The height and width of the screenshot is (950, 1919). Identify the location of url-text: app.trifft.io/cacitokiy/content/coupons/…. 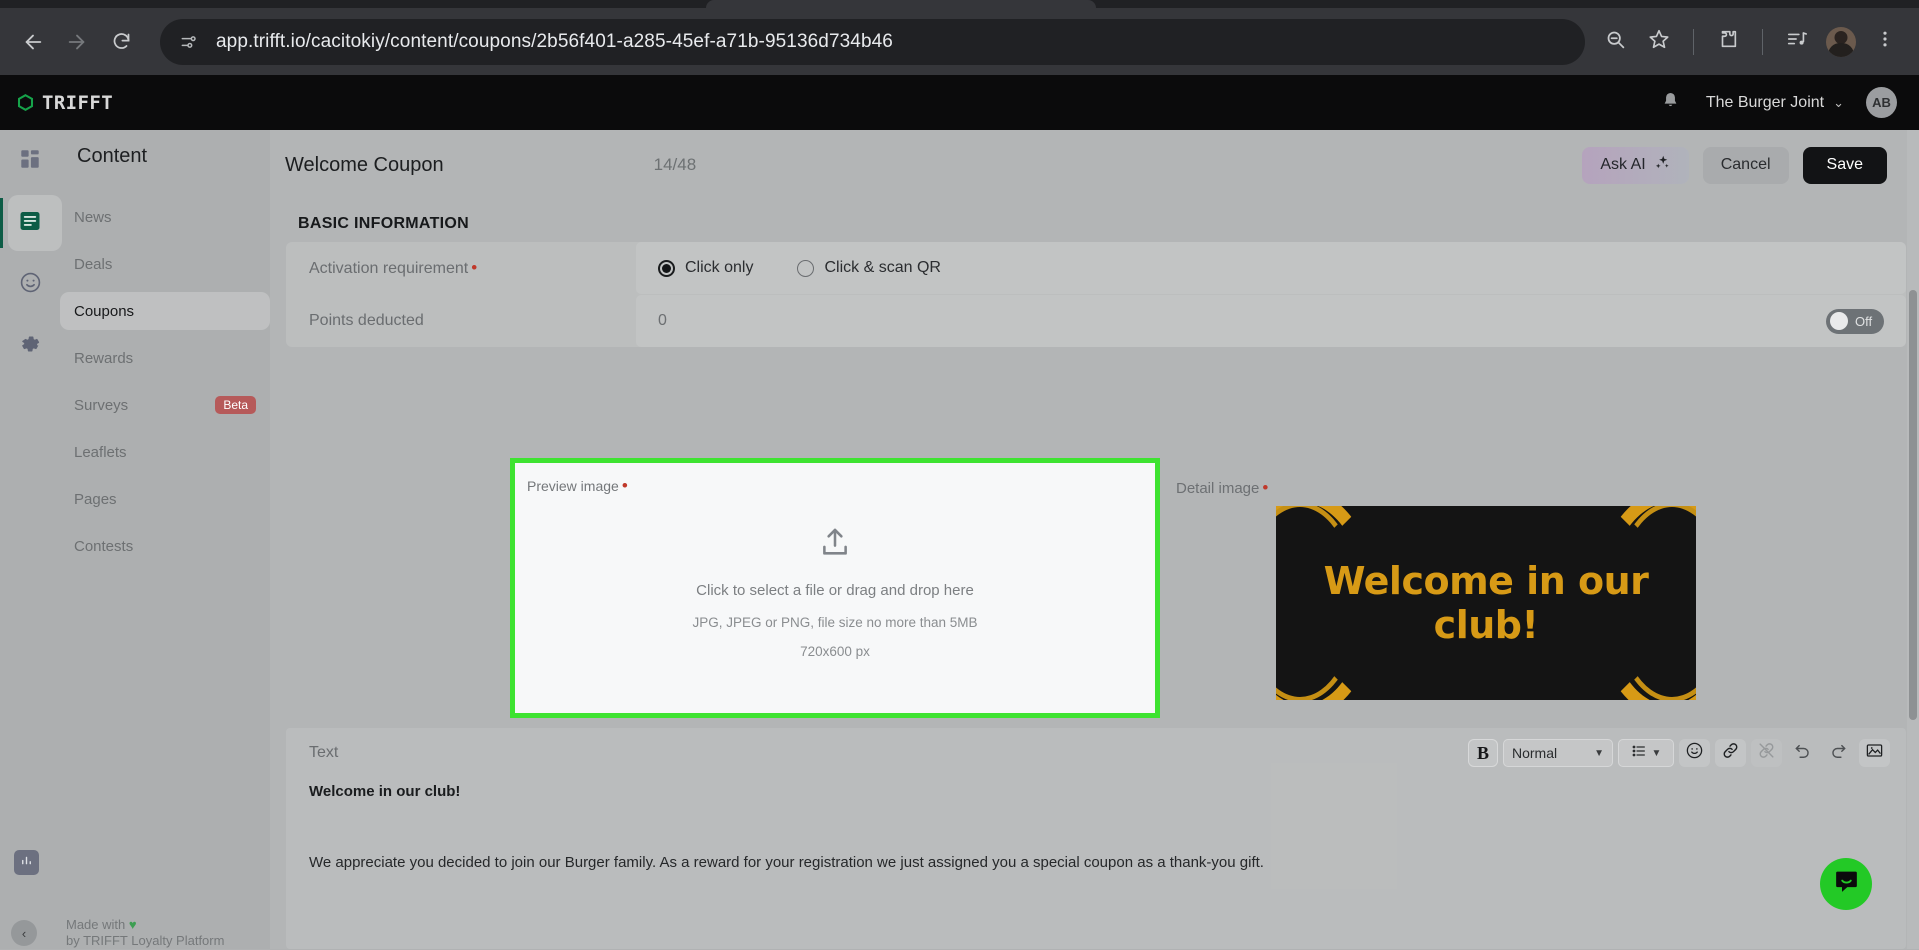
(554, 41).